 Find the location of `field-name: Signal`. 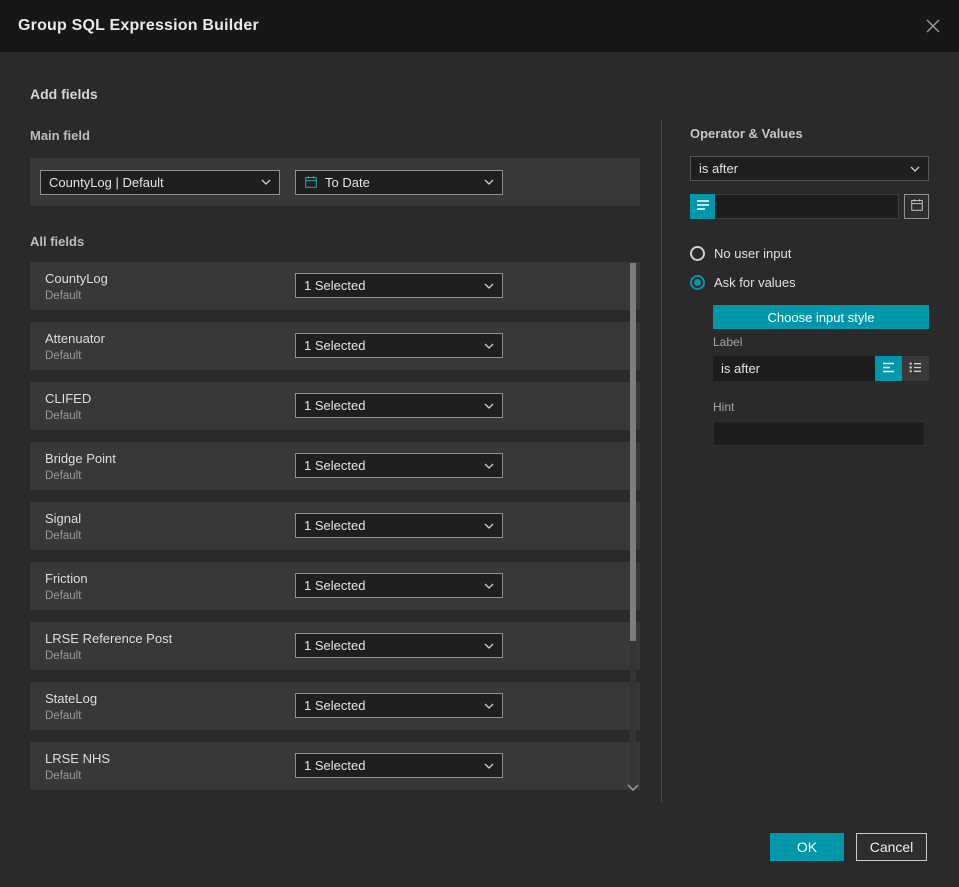

field-name: Signal is located at coordinates (63, 518).